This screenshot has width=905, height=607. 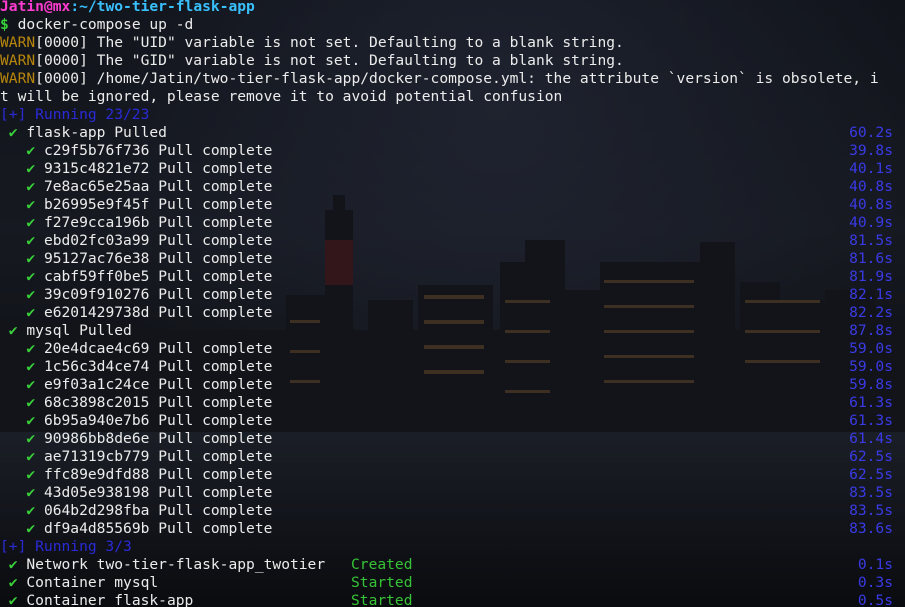 I want to click on resource-status: Started, so click(x=382, y=582).